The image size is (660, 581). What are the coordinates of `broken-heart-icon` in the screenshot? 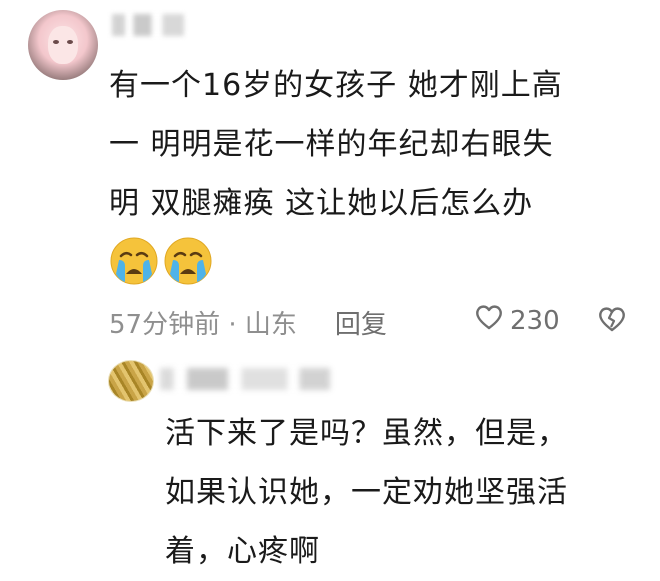 It's located at (612, 322).